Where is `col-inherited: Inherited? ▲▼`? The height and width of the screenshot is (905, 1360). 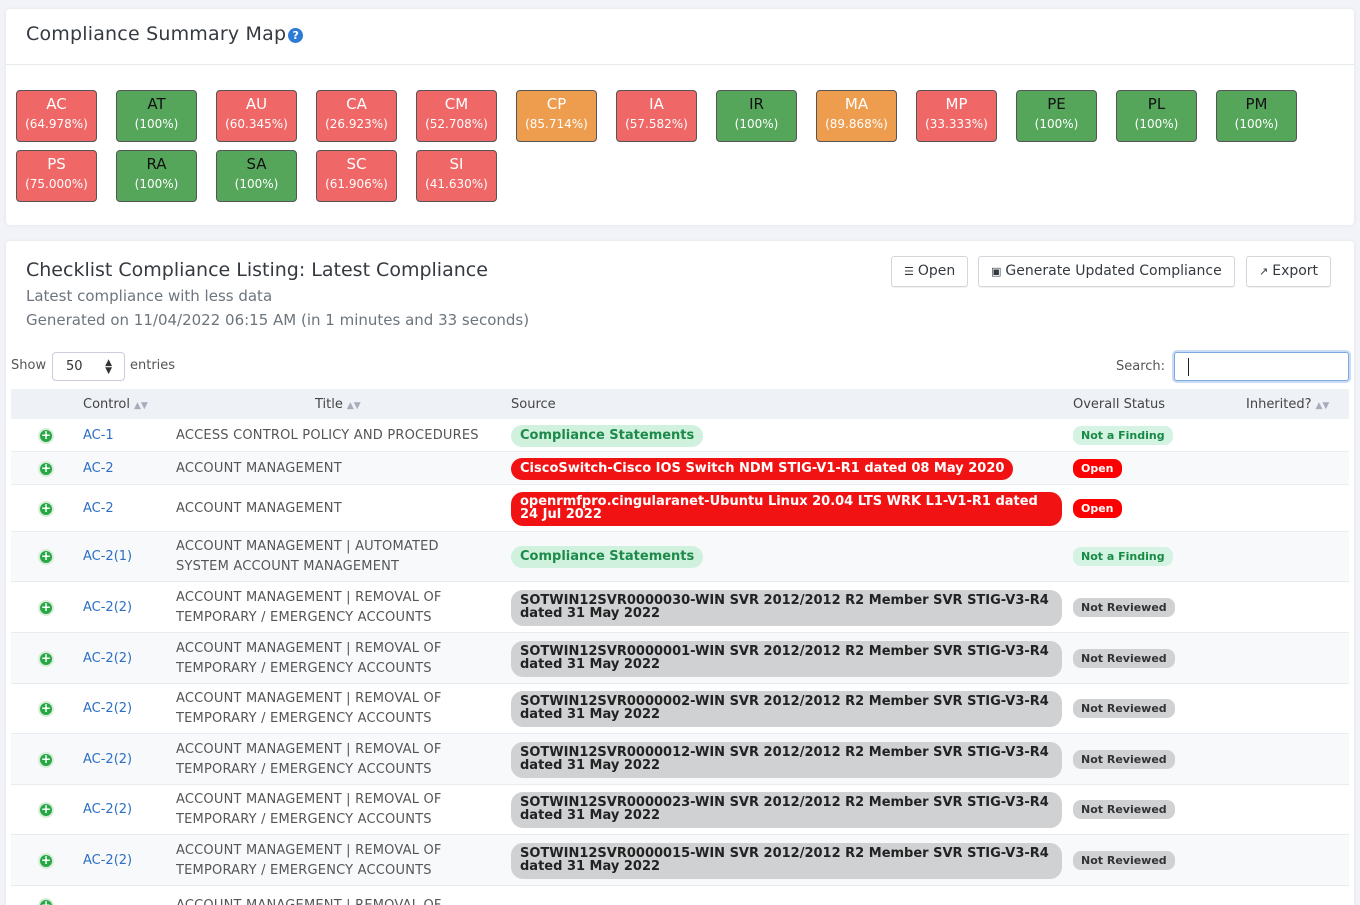
col-inherited: Inherited? ▲▼ is located at coordinates (1287, 404).